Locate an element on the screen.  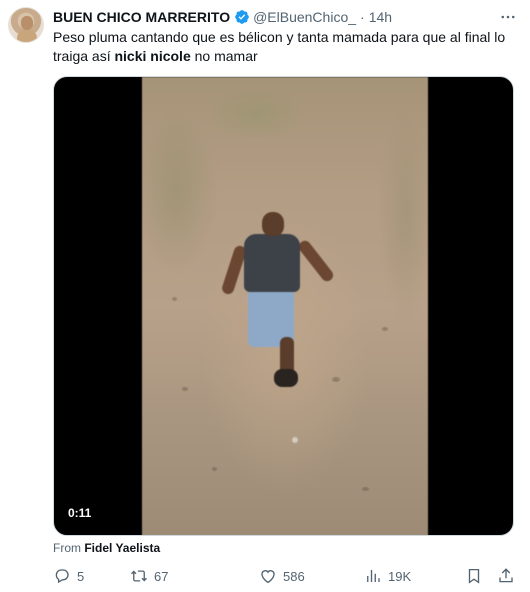
timestamp: 14h is located at coordinates (380, 17).